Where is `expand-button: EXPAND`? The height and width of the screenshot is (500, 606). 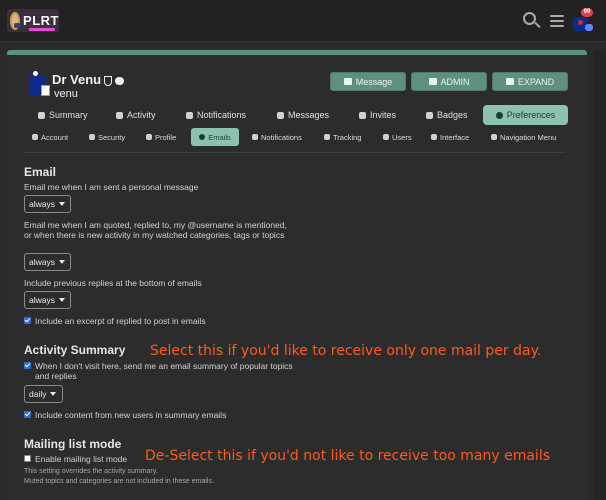
expand-button: EXPAND is located at coordinates (530, 81).